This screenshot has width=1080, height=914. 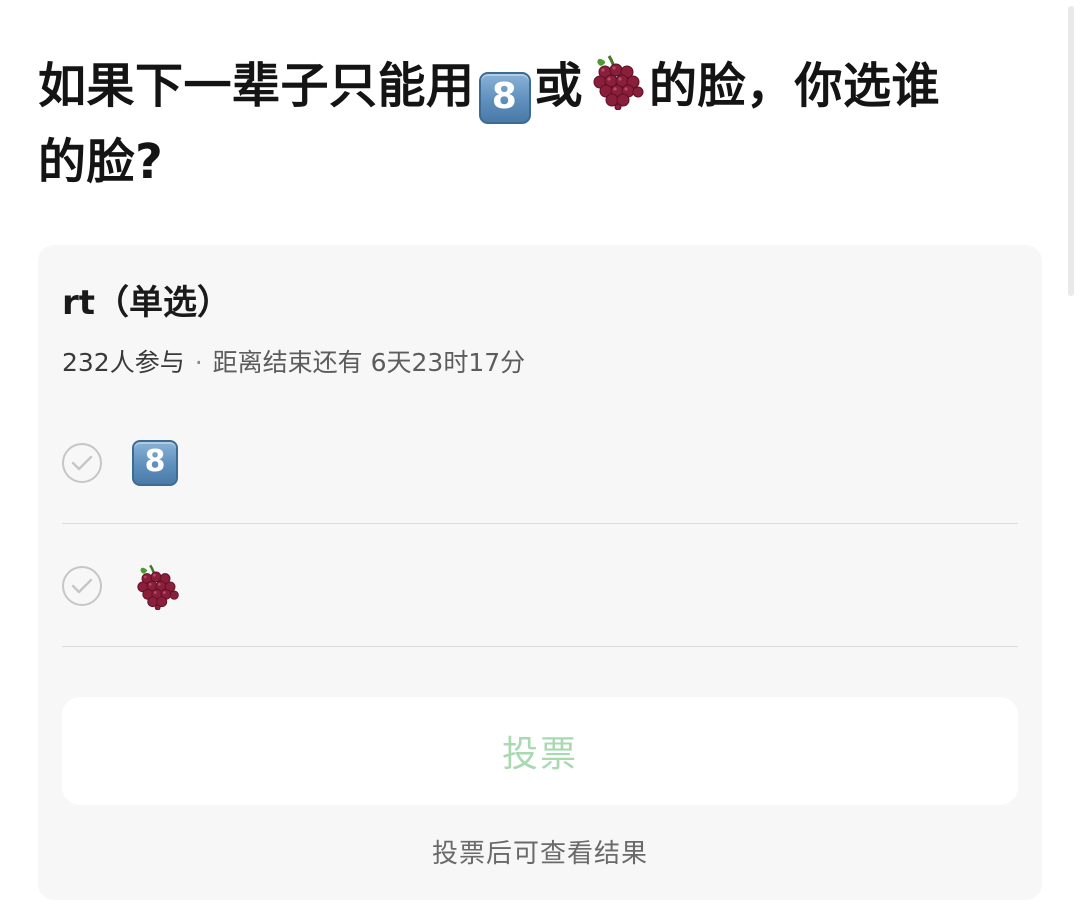 I want to click on title-text-3: 的脸，你选谁, so click(x=795, y=86).